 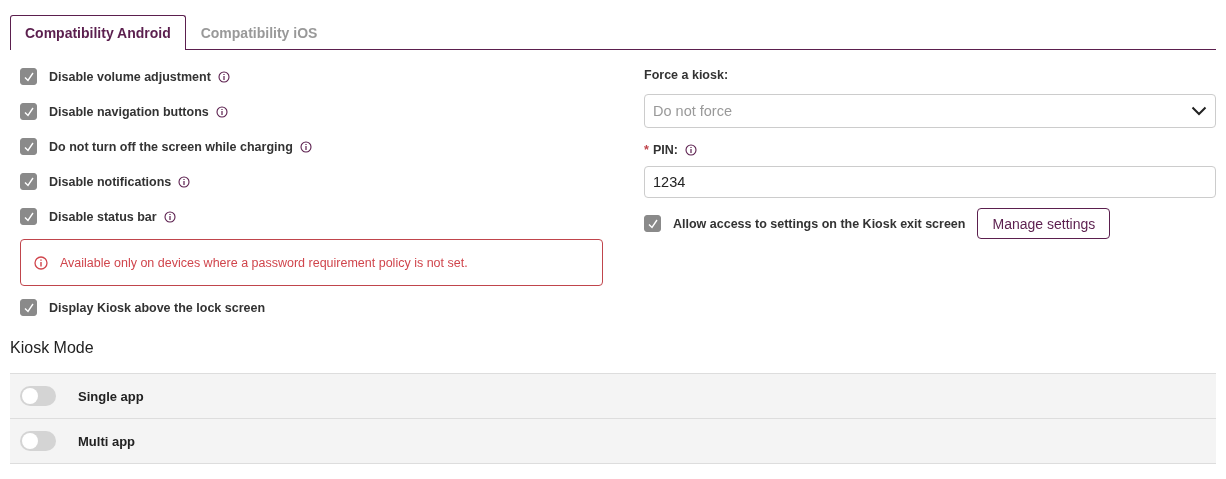 I want to click on required-mark: *, so click(x=646, y=150).